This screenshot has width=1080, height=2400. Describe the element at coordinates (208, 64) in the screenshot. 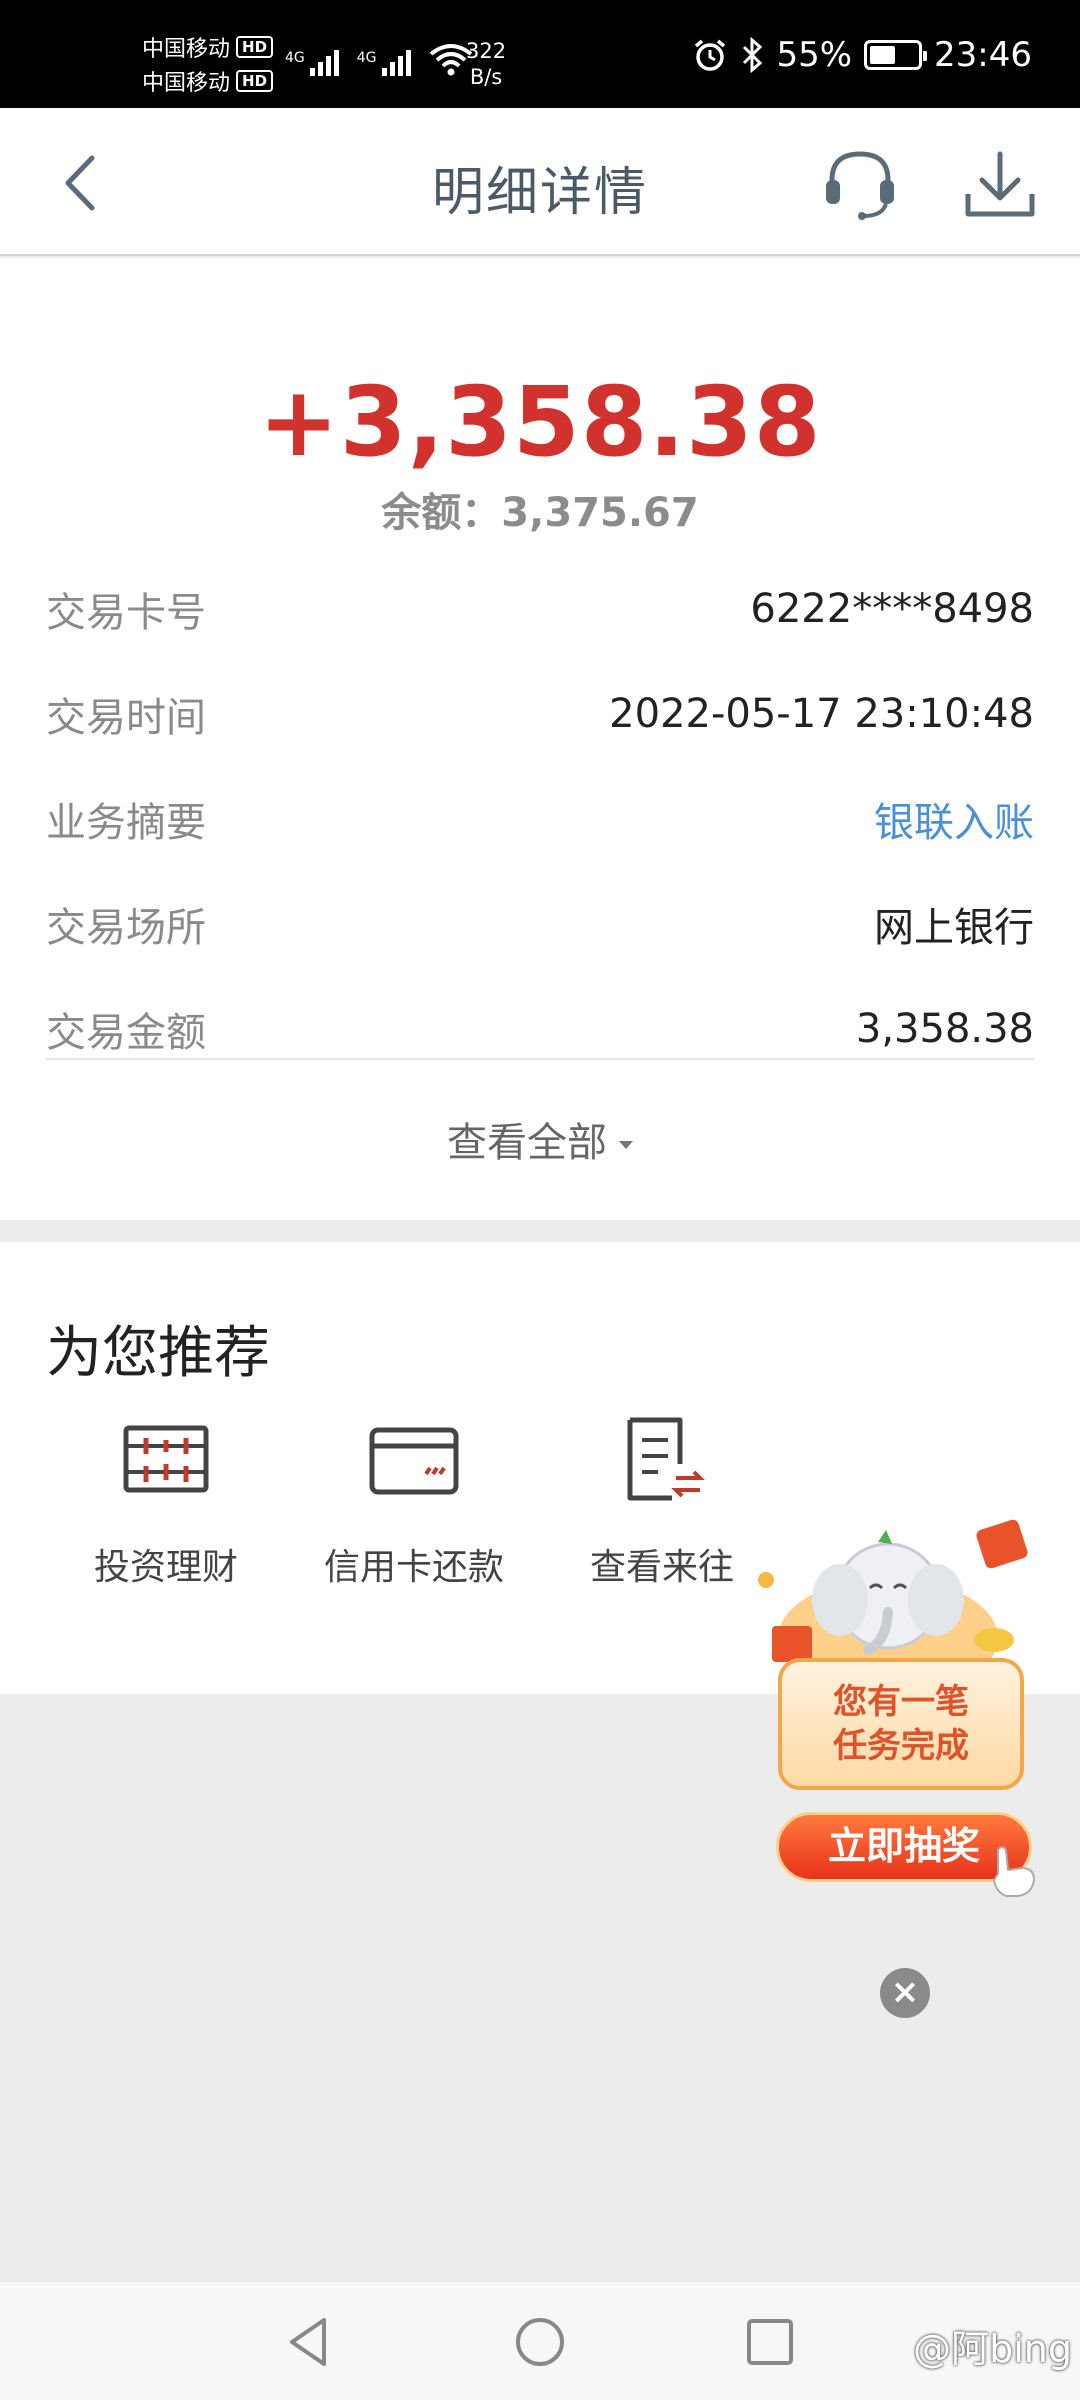

I see `carrier-info: 中国移动 HD 中国移动 HD` at that location.